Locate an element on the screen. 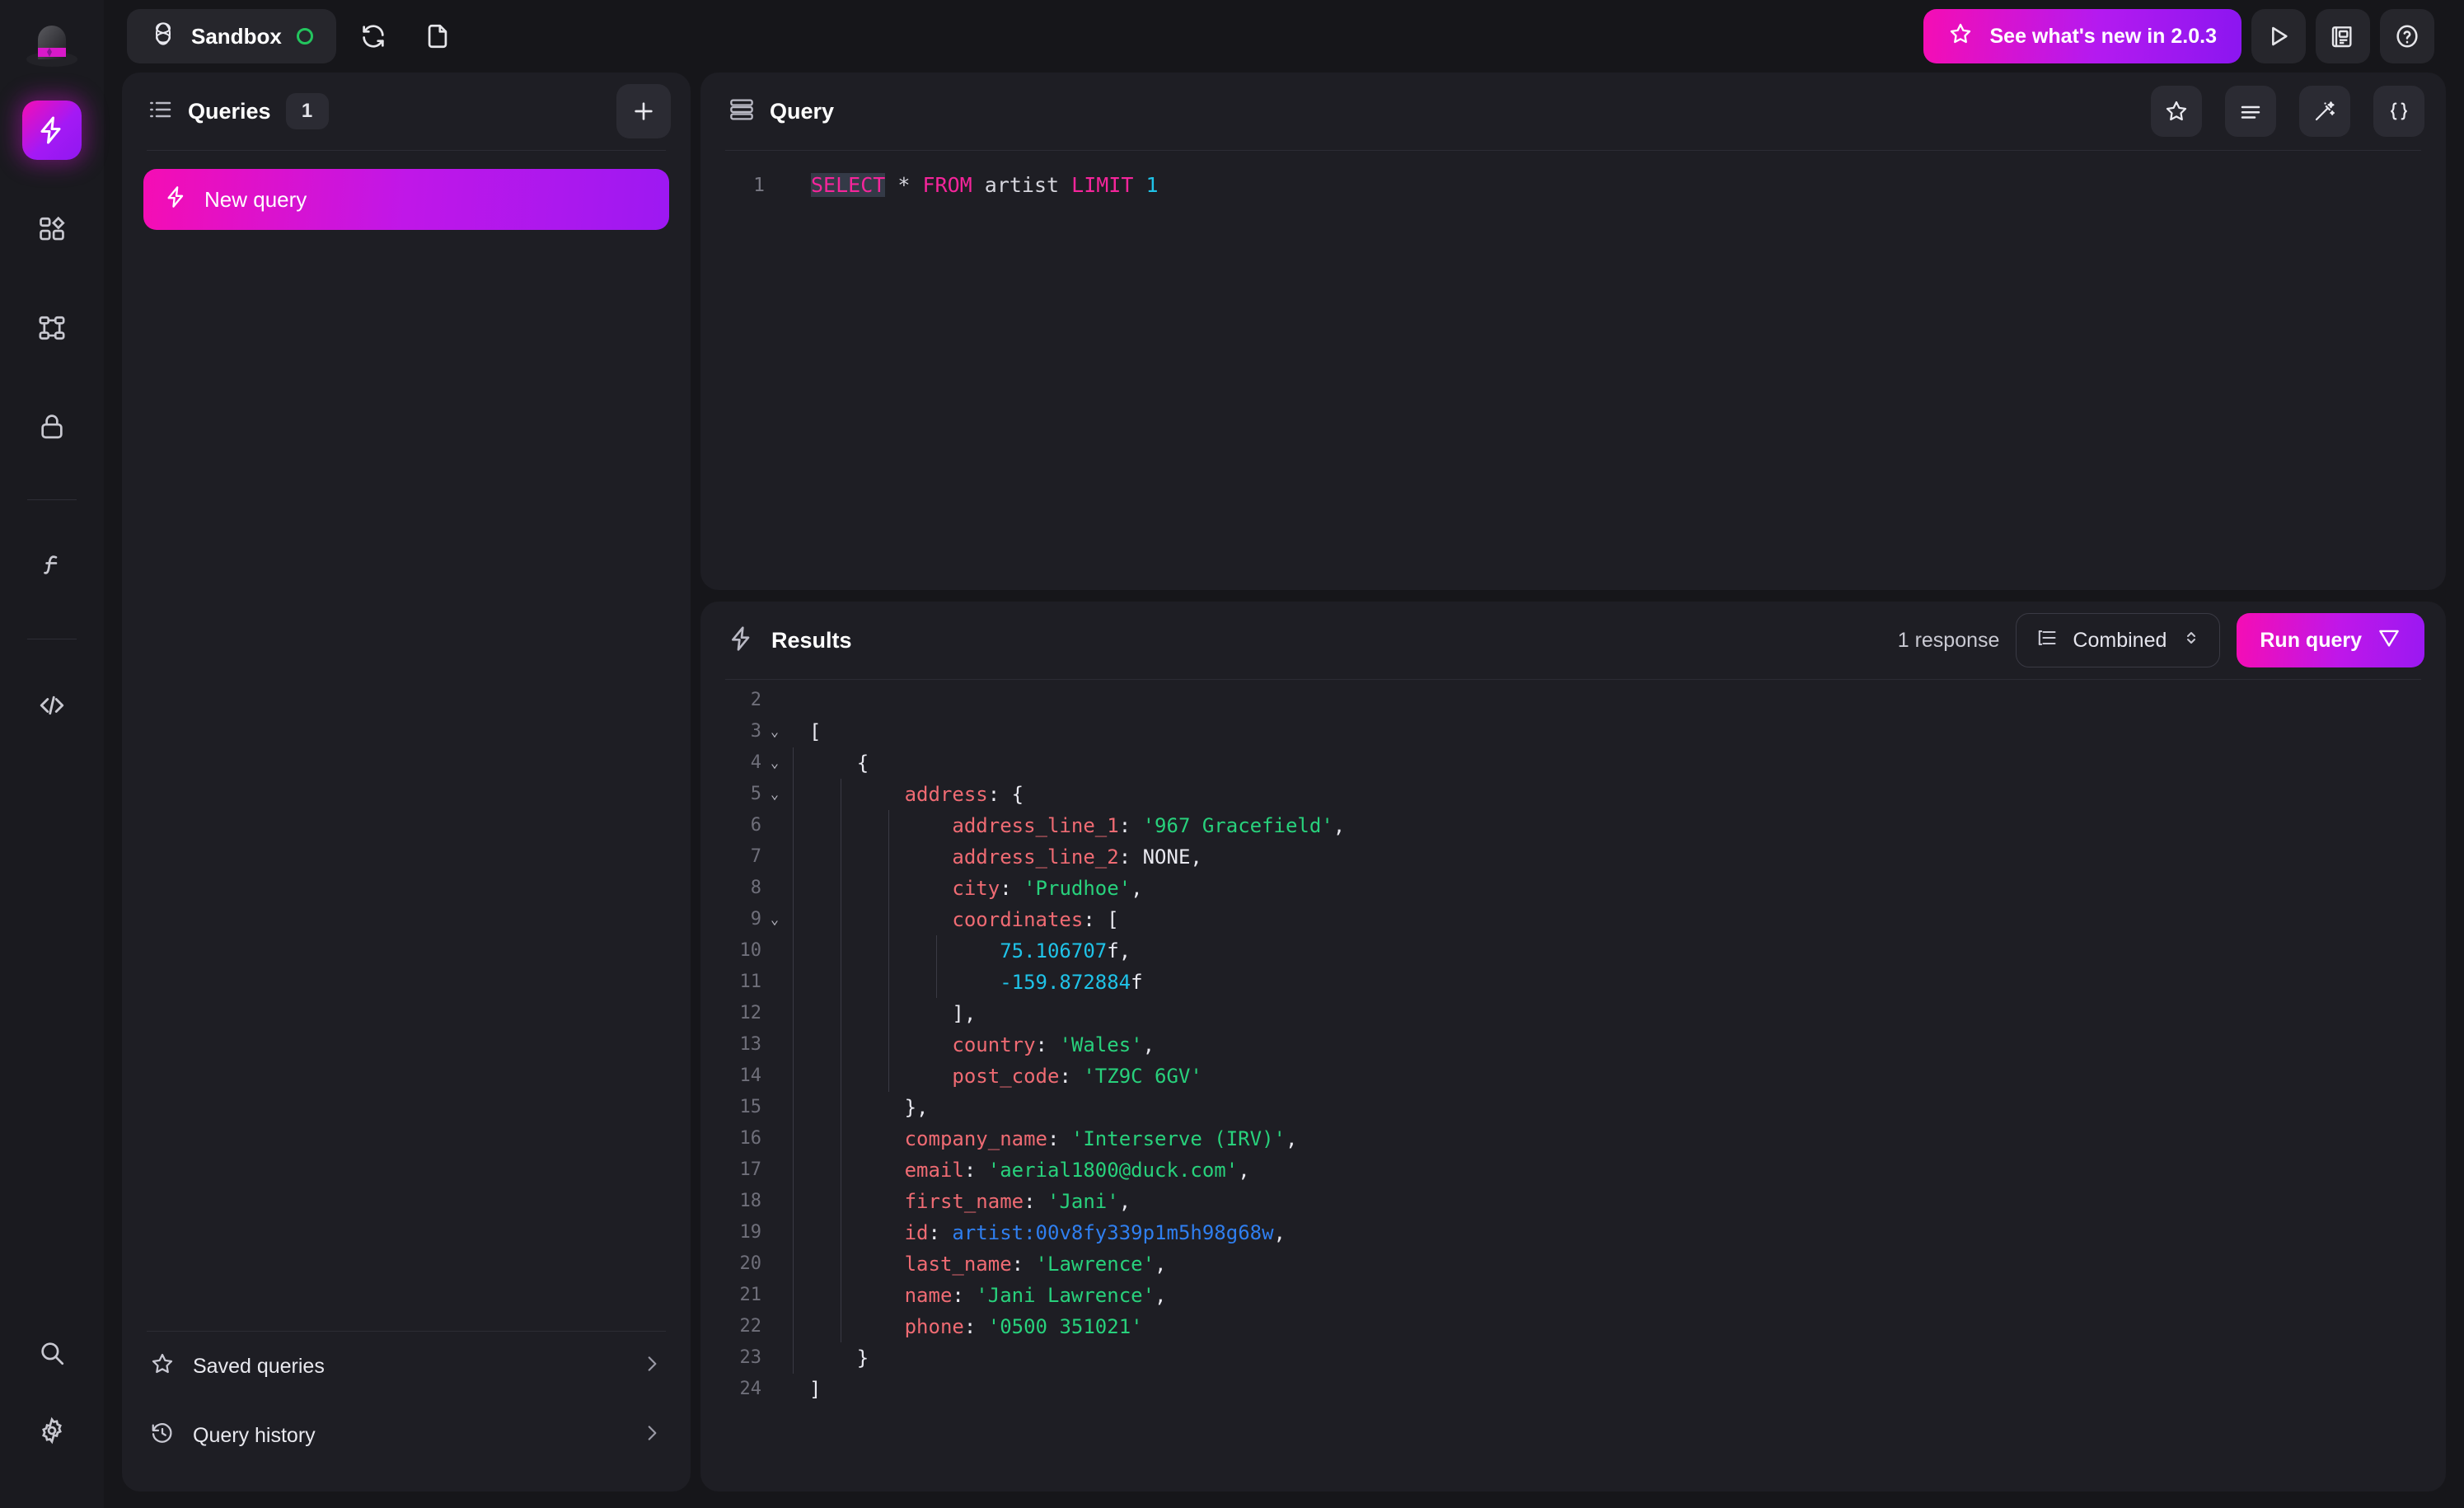  gear-icon is located at coordinates (52, 1430).